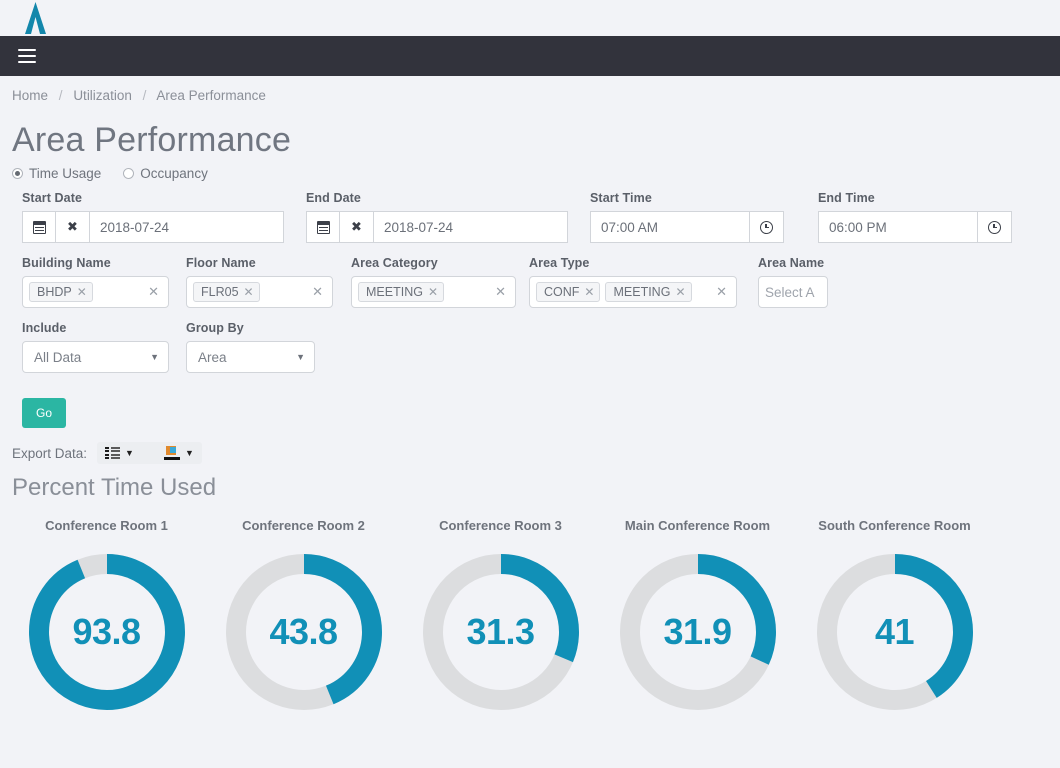  What do you see at coordinates (536, 173) in the screenshot?
I see `mode-radio-group: Time Usage Occupancy` at bounding box center [536, 173].